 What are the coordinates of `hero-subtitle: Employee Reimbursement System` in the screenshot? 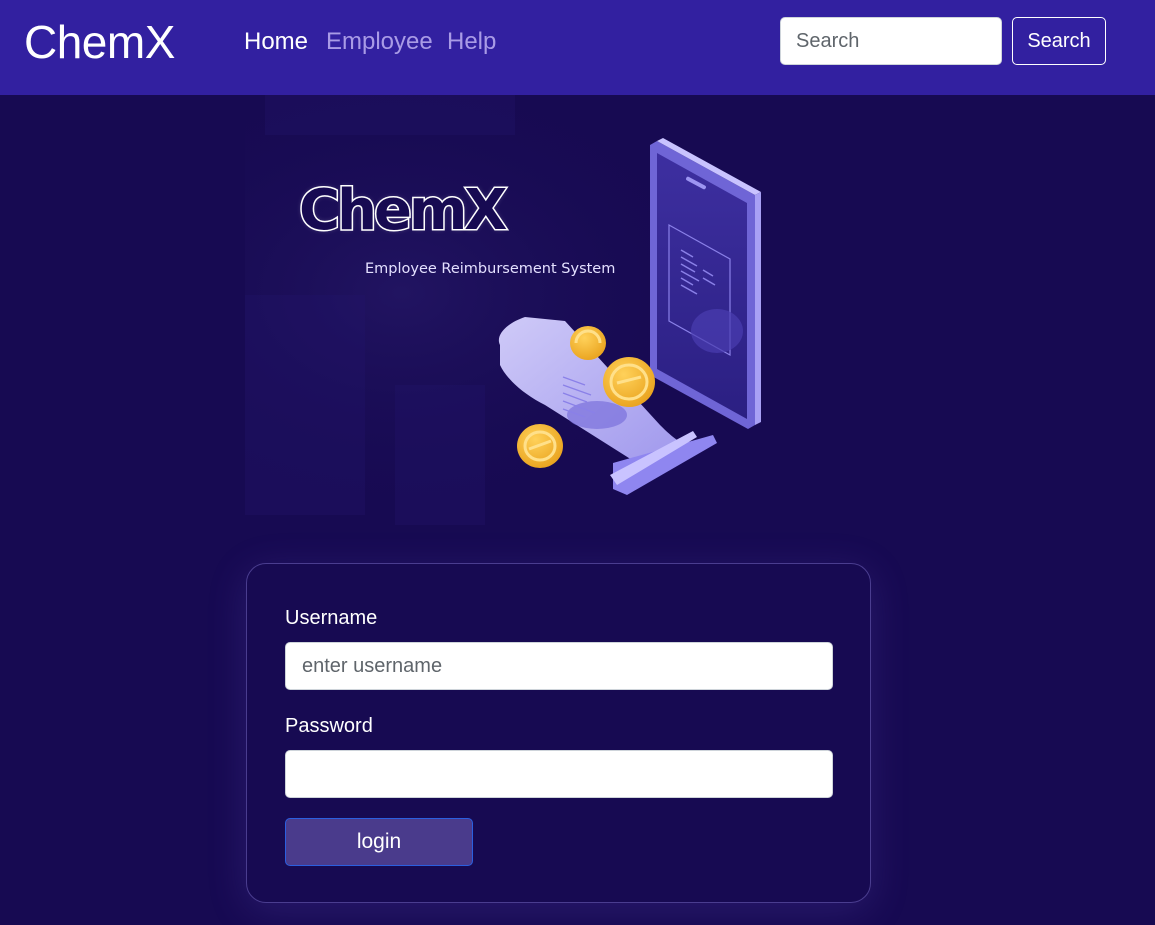 It's located at (490, 269).